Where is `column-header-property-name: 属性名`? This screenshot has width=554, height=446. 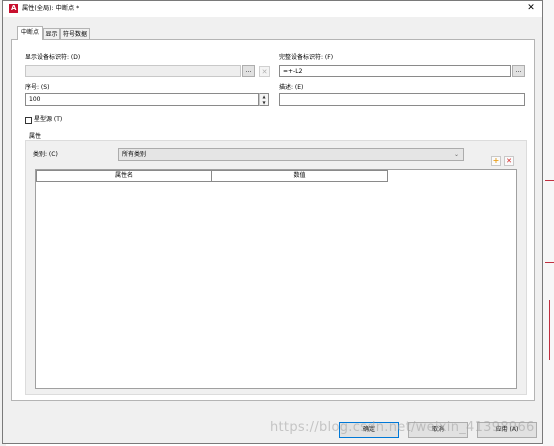 column-header-property-name: 属性名 is located at coordinates (124, 176).